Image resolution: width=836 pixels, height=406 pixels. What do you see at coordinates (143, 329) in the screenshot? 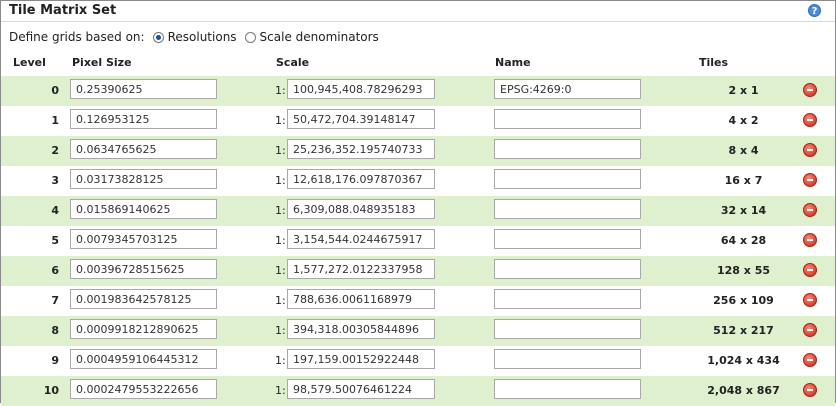
I see `pixel-size-input: 0.0009918212890625` at bounding box center [143, 329].